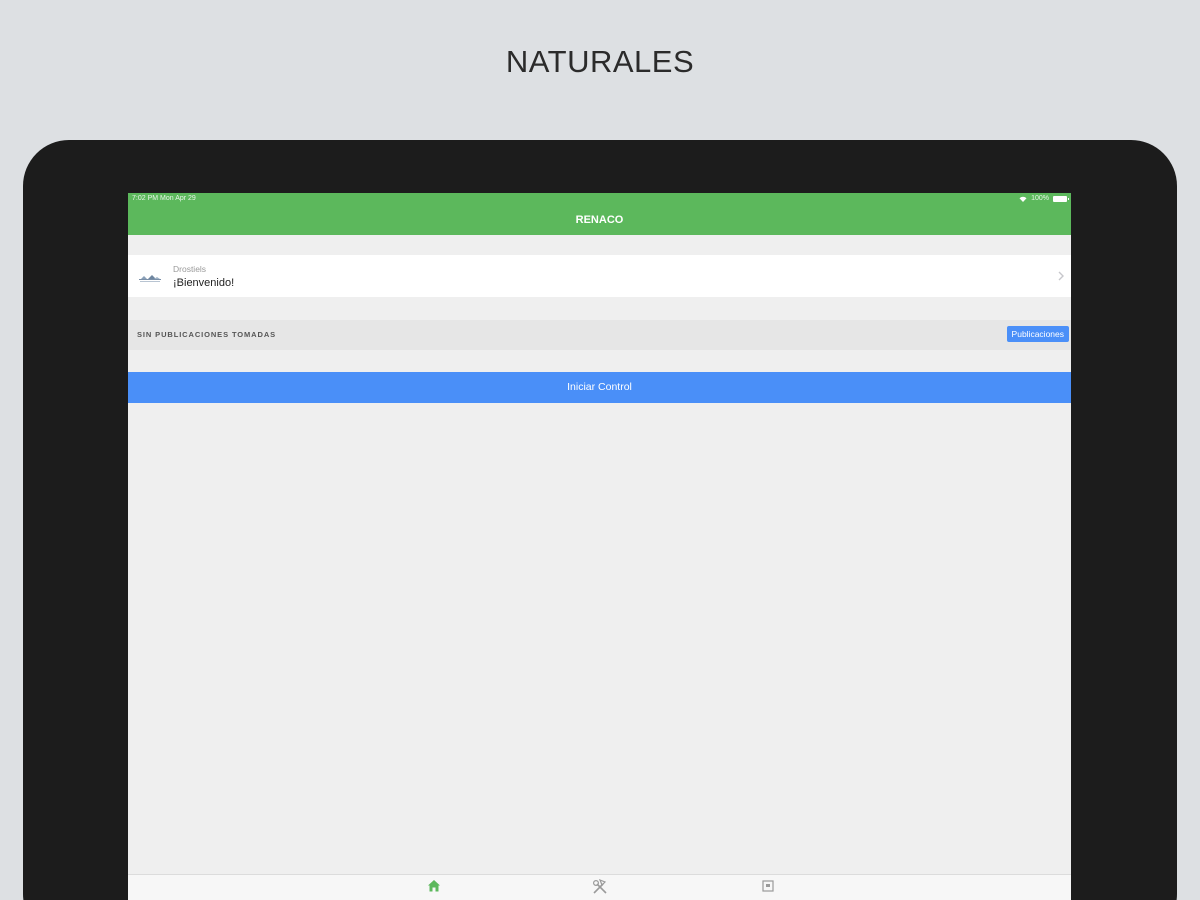 The height and width of the screenshot is (900, 1200). Describe the element at coordinates (190, 269) in the screenshot. I see `user-subtitle: Drostiels` at that location.